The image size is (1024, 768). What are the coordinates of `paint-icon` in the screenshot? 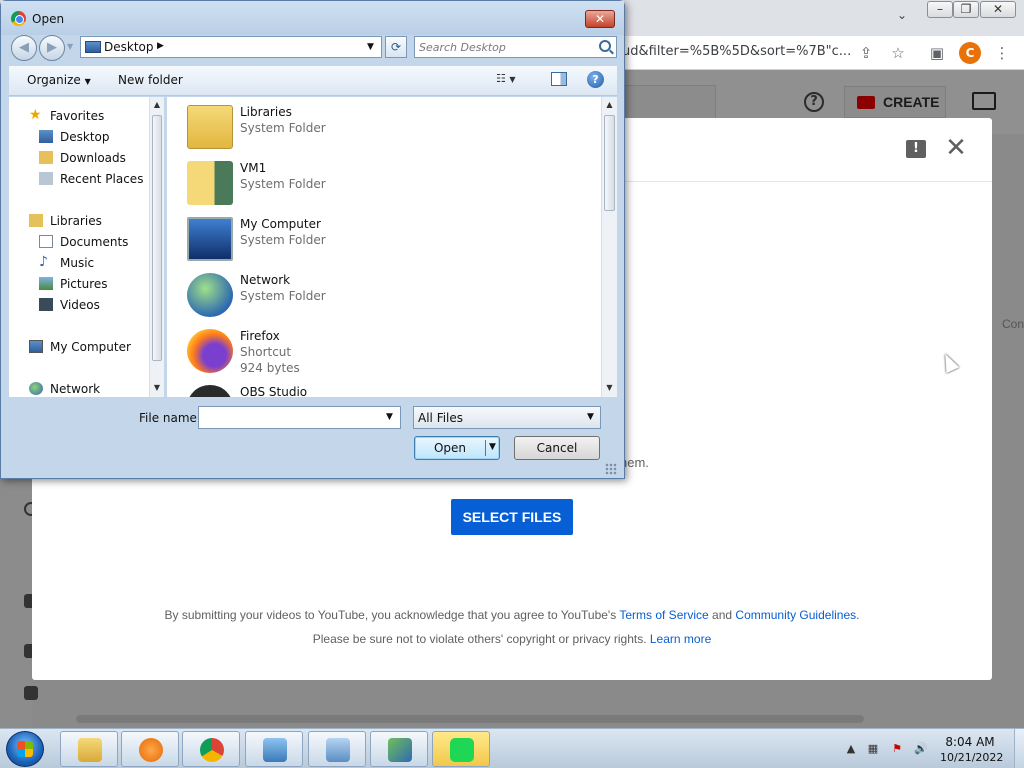 It's located at (400, 750).